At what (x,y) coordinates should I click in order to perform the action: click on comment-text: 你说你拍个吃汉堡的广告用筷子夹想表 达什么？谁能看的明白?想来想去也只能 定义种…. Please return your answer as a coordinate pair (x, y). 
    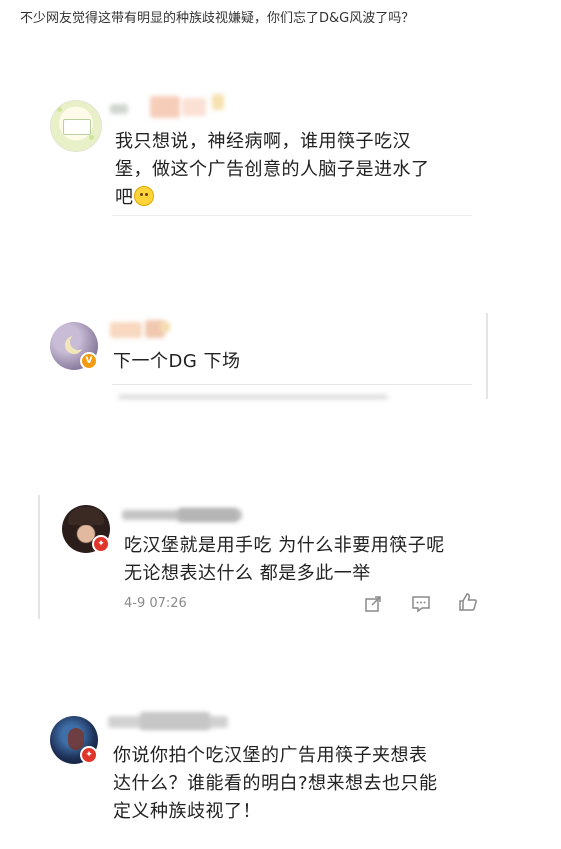
    Looking at the image, I should click on (275, 783).